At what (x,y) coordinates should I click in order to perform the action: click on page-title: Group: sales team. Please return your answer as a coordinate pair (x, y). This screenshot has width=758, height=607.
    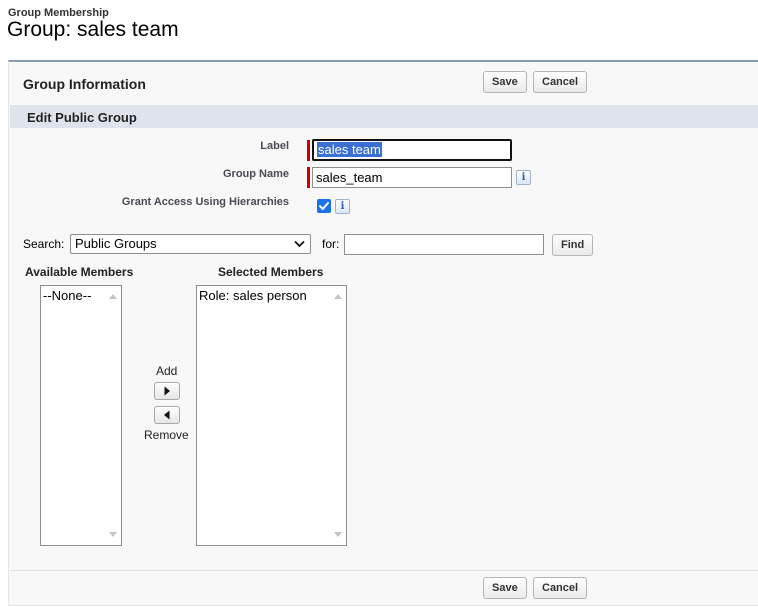
    Looking at the image, I should click on (93, 29).